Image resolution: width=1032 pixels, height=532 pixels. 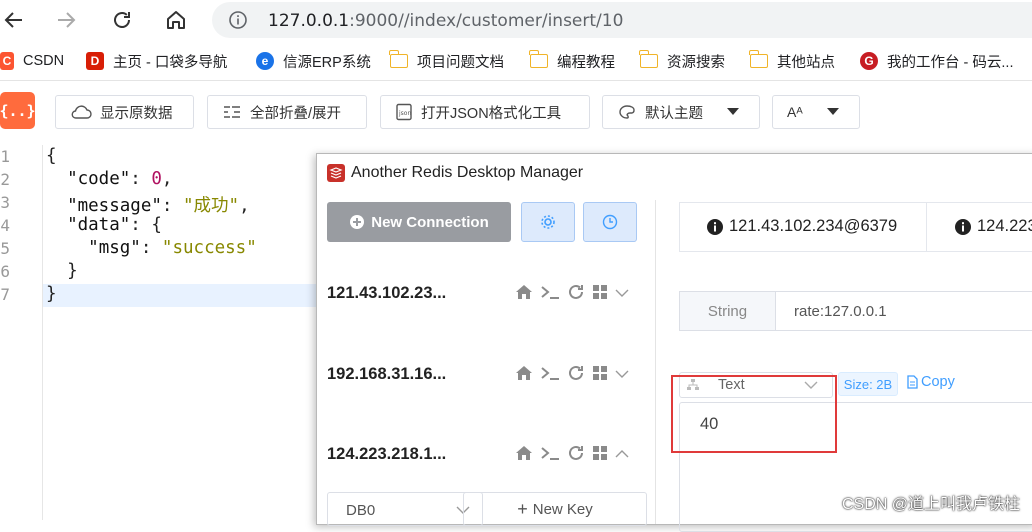 What do you see at coordinates (156, 179) in the screenshot?
I see `json-number-value: 0` at bounding box center [156, 179].